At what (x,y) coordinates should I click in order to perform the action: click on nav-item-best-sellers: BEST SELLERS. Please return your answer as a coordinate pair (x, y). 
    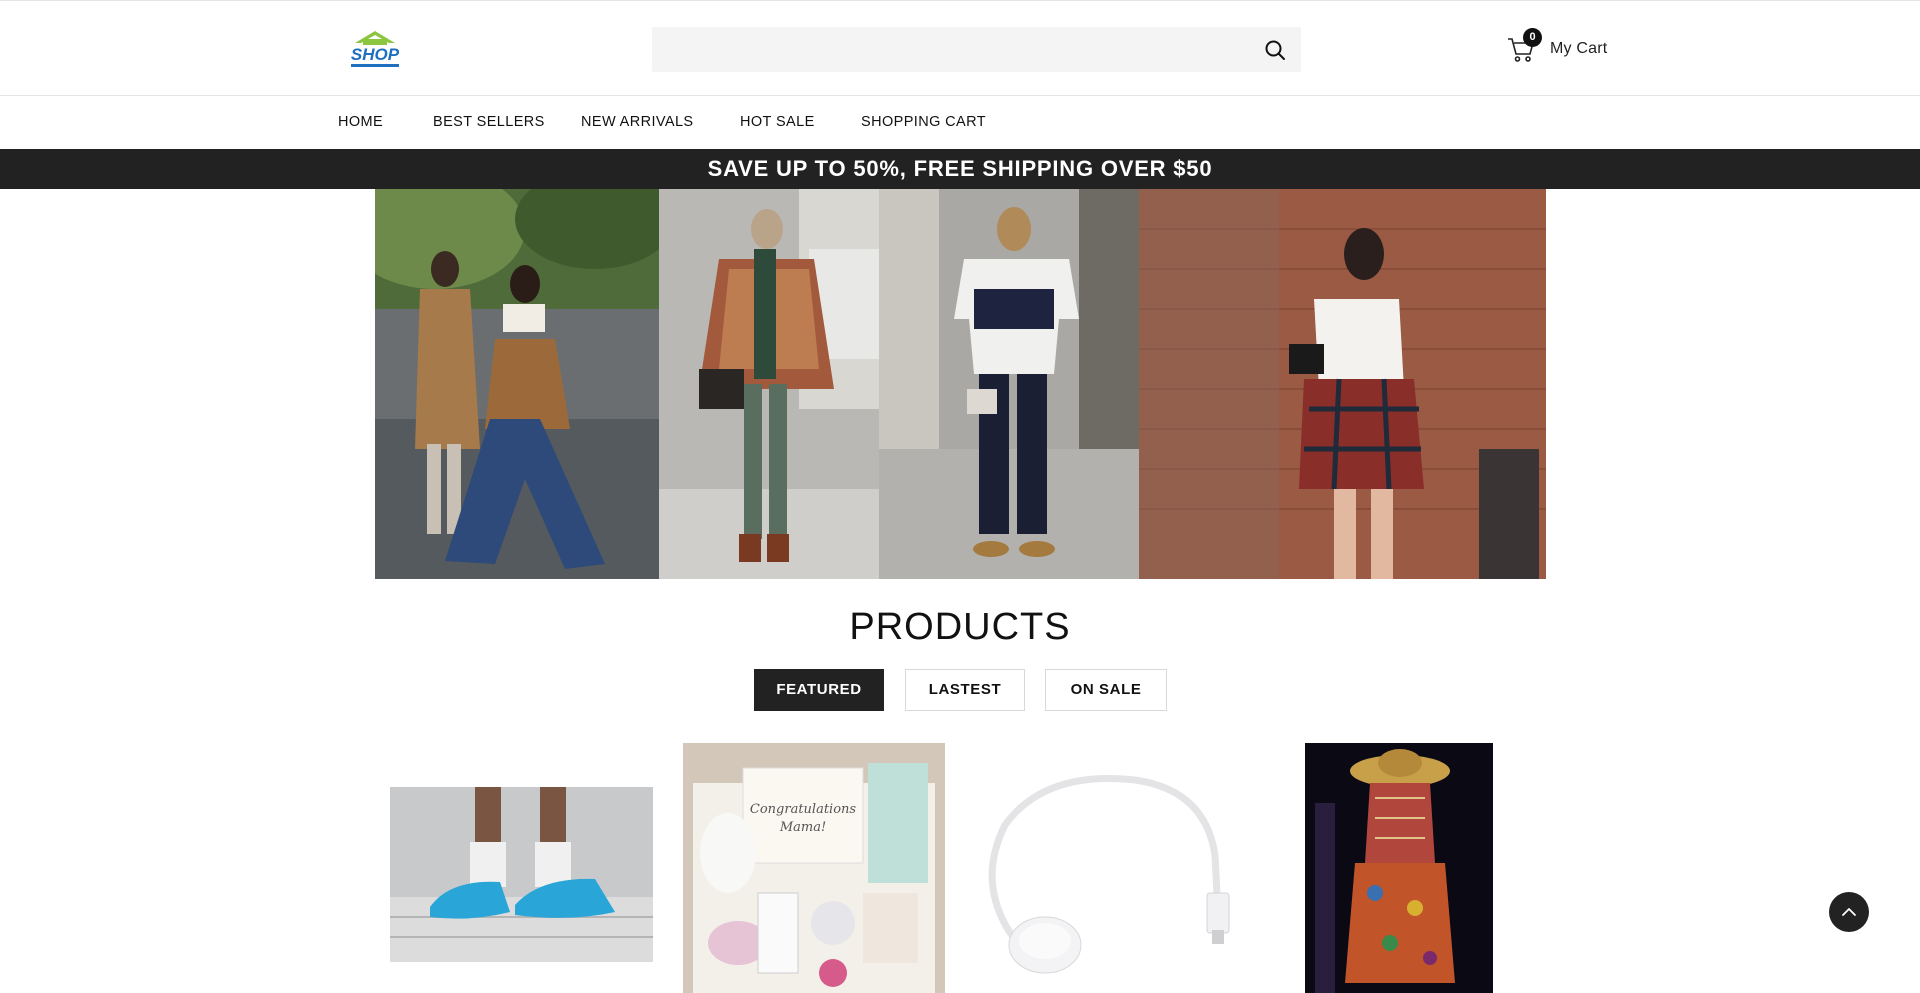
    Looking at the image, I should click on (489, 122).